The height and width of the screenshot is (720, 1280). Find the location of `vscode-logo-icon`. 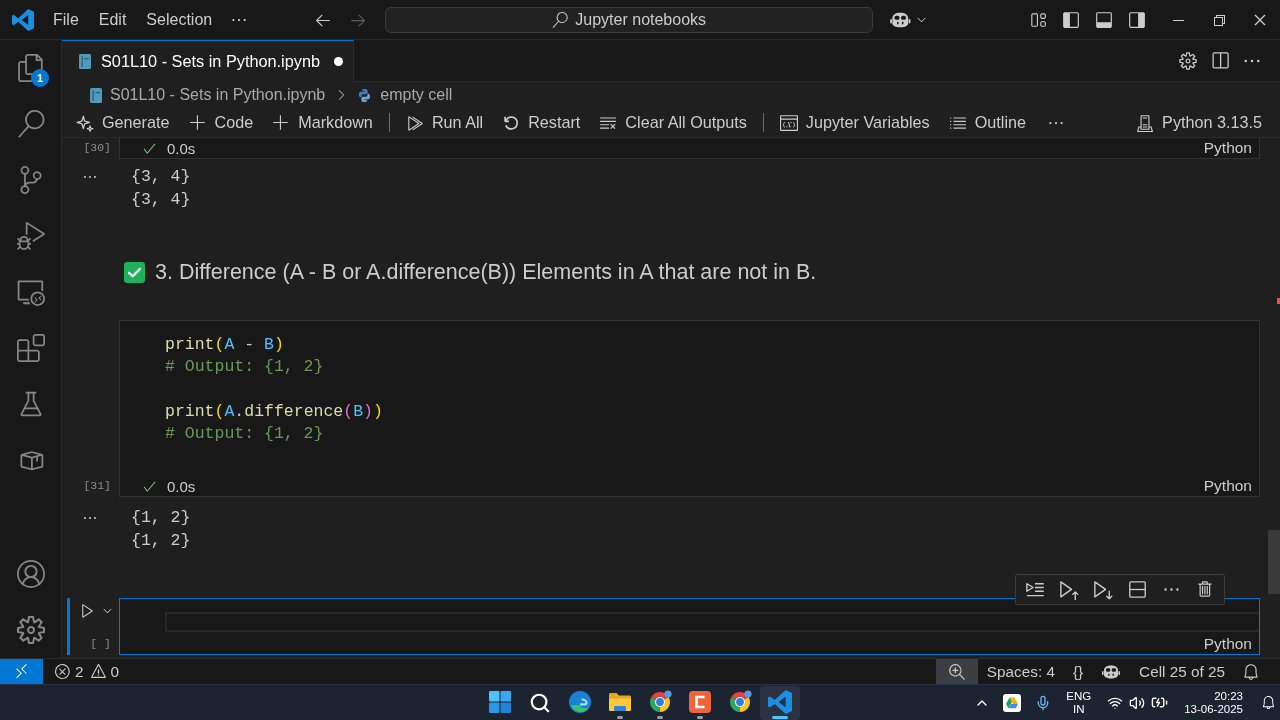

vscode-logo-icon is located at coordinates (23, 19).